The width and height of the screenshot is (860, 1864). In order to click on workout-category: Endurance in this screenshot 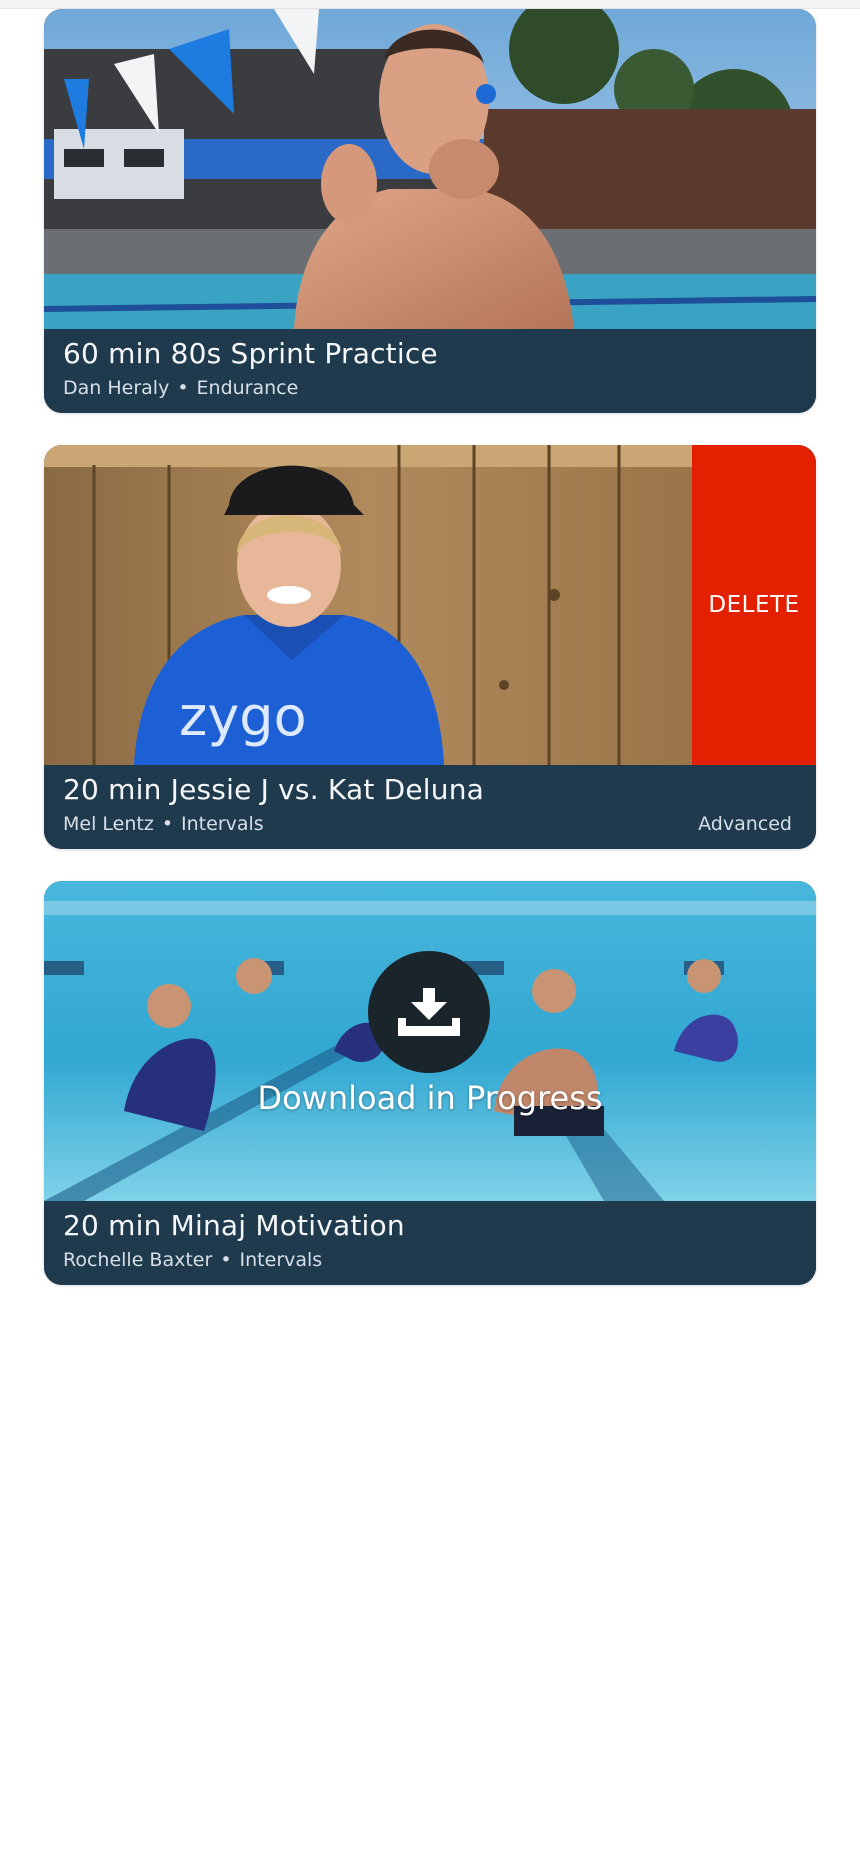, I will do `click(247, 388)`.